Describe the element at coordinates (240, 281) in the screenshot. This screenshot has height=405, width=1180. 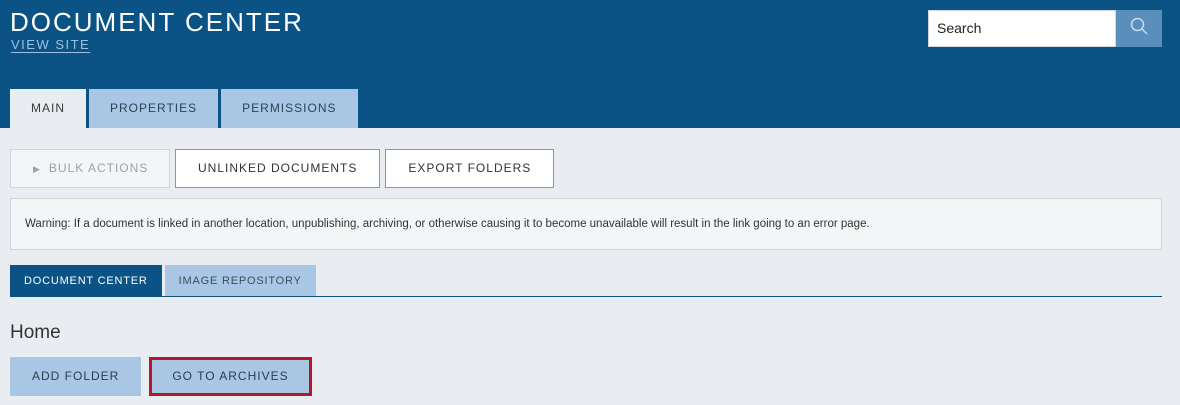
I see `tab-image-repository: IMAGE REPOSITORY` at that location.